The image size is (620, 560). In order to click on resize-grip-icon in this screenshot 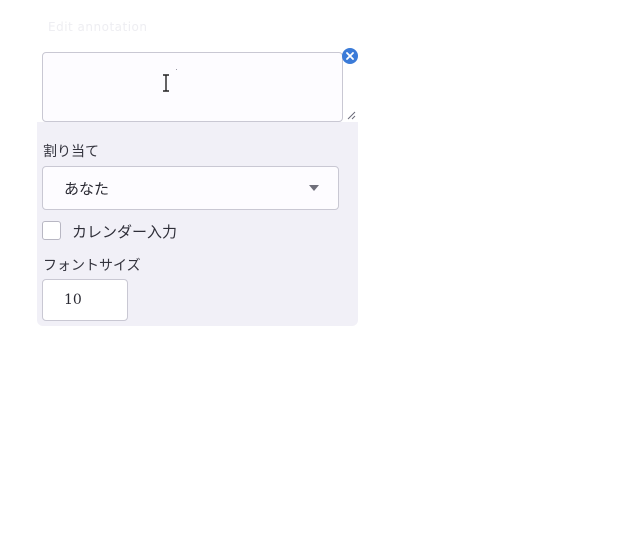, I will do `click(351, 115)`.